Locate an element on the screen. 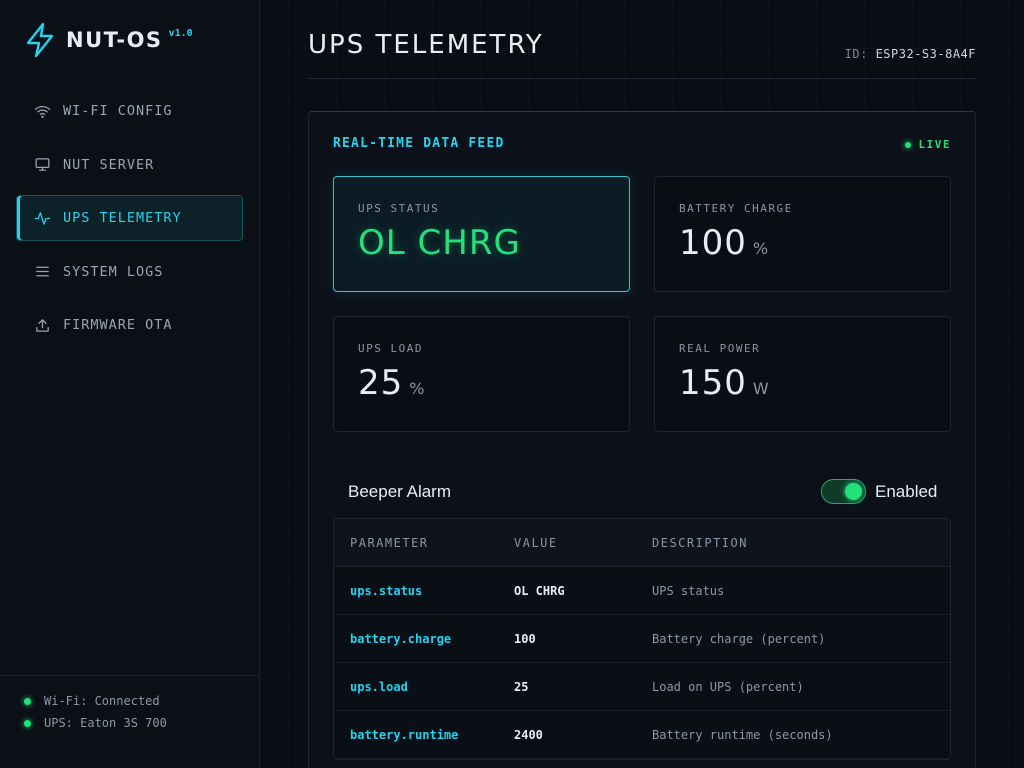 This screenshot has height=768, width=1024. live-dot-icon is located at coordinates (907, 144).